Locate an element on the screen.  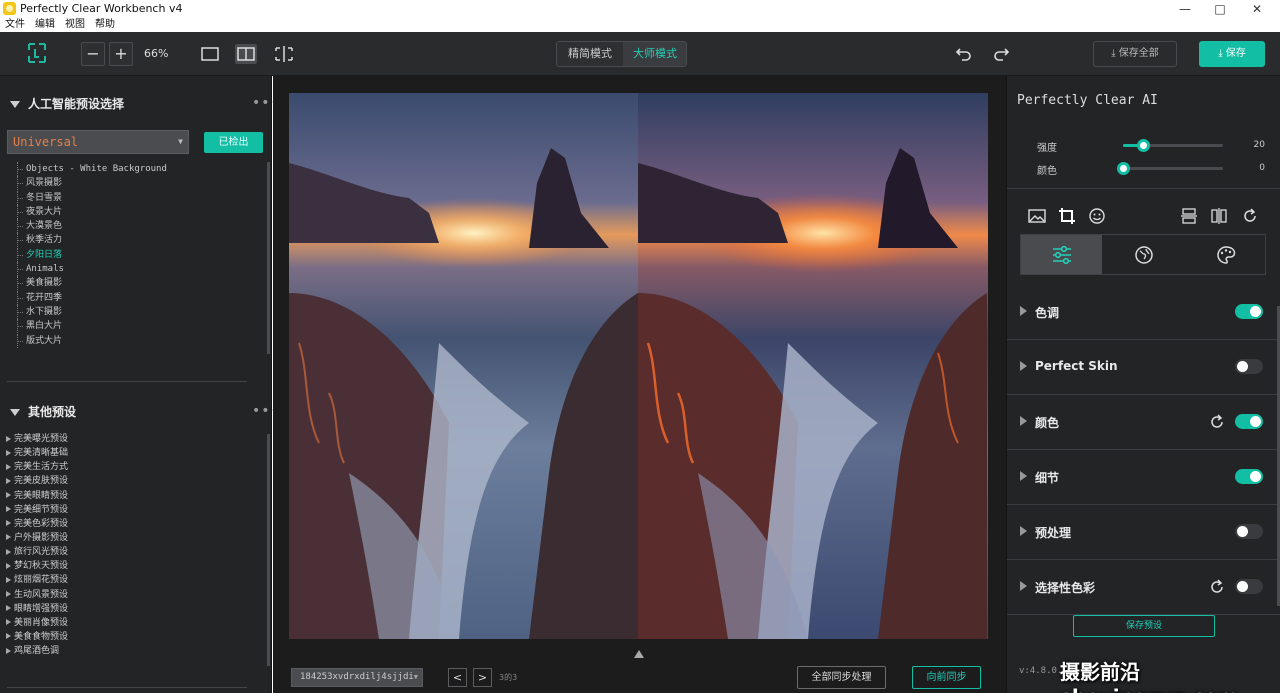
app-logo-icon is located at coordinates (37, 53).